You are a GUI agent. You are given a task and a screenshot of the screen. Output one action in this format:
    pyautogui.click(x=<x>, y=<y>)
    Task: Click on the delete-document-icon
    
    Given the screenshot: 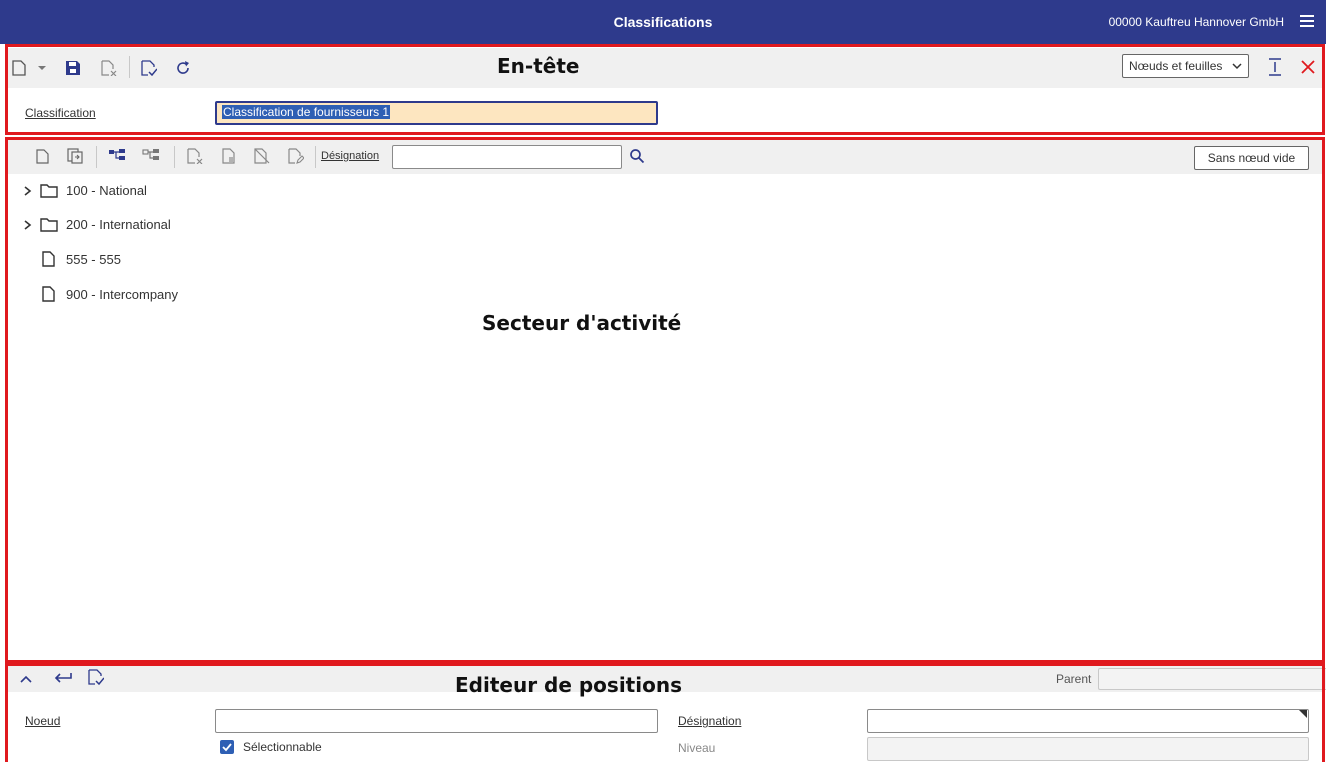 What is the action you would take?
    pyautogui.click(x=109, y=68)
    